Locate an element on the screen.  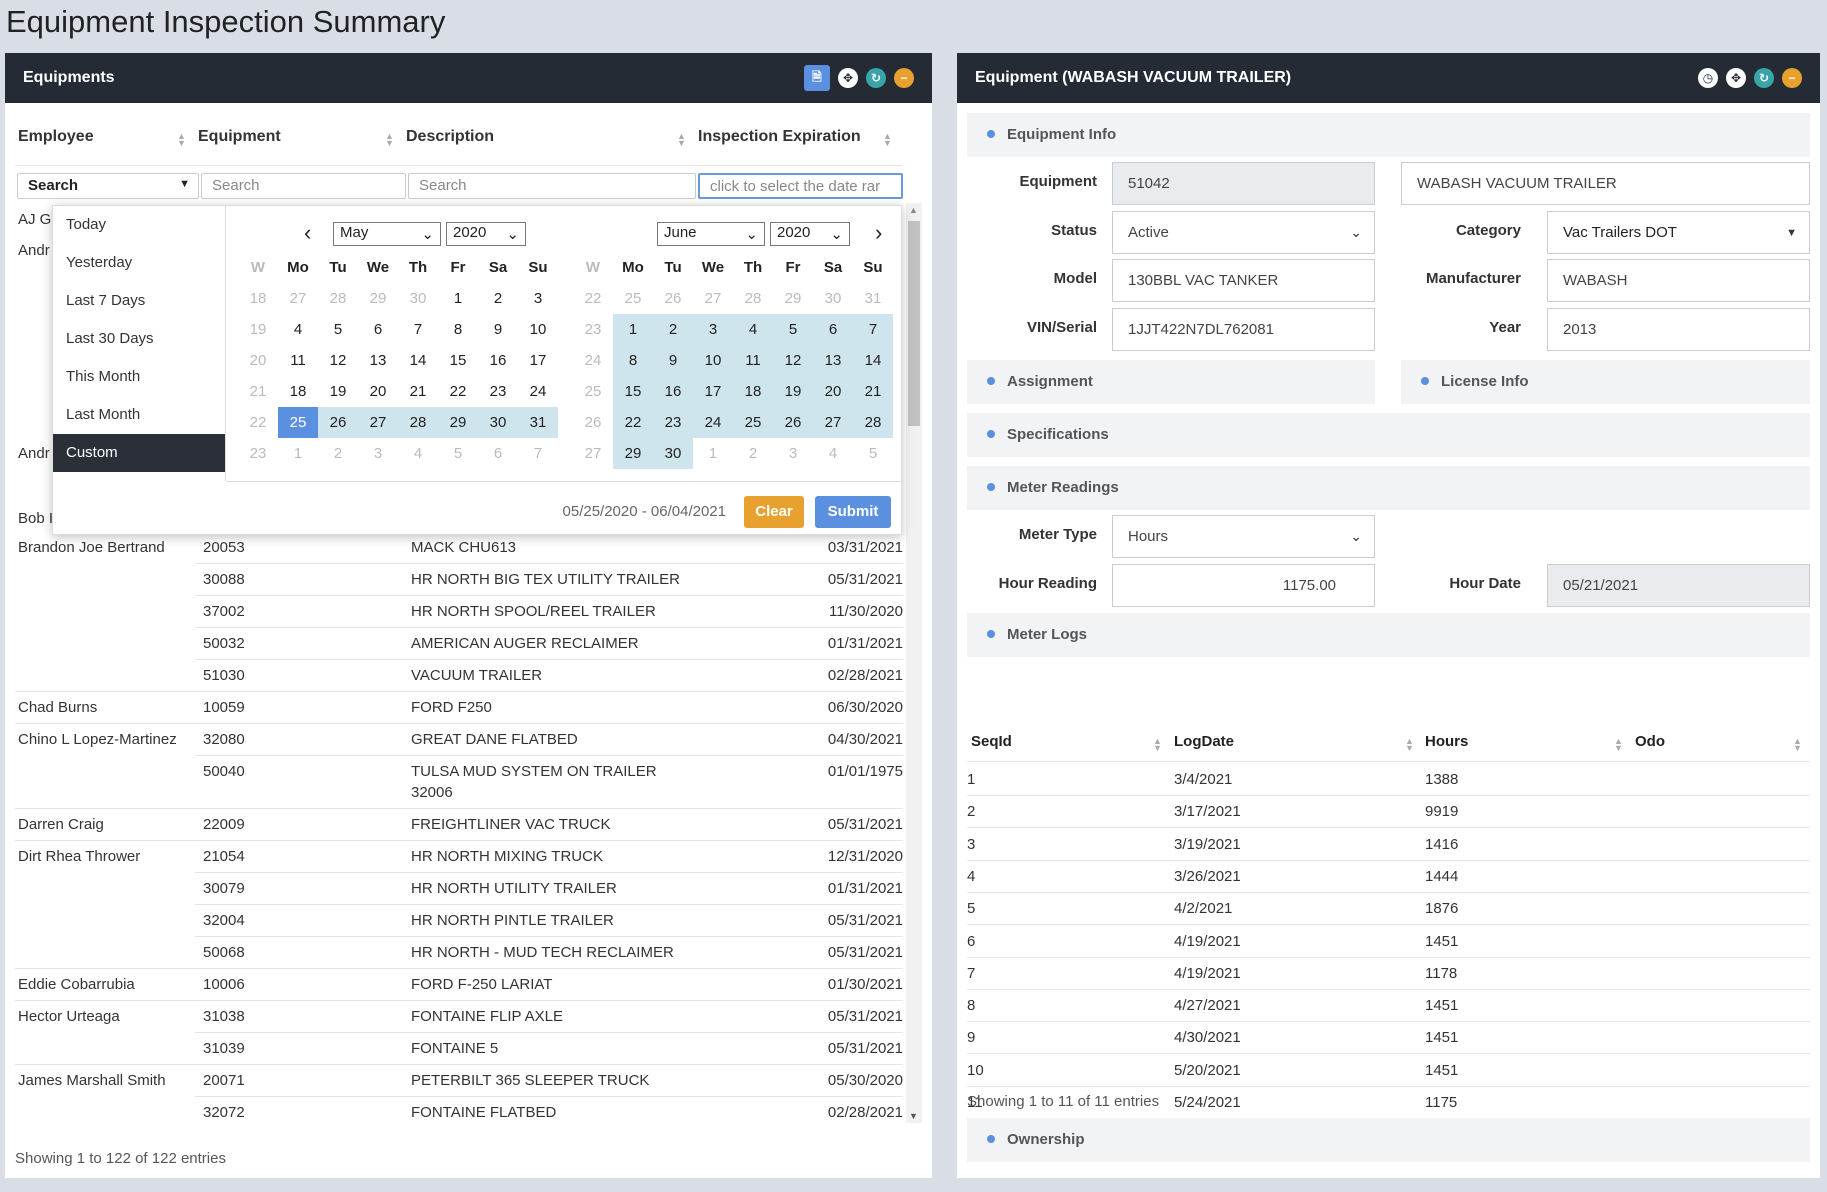
minimize-icon: − is located at coordinates (1792, 78).